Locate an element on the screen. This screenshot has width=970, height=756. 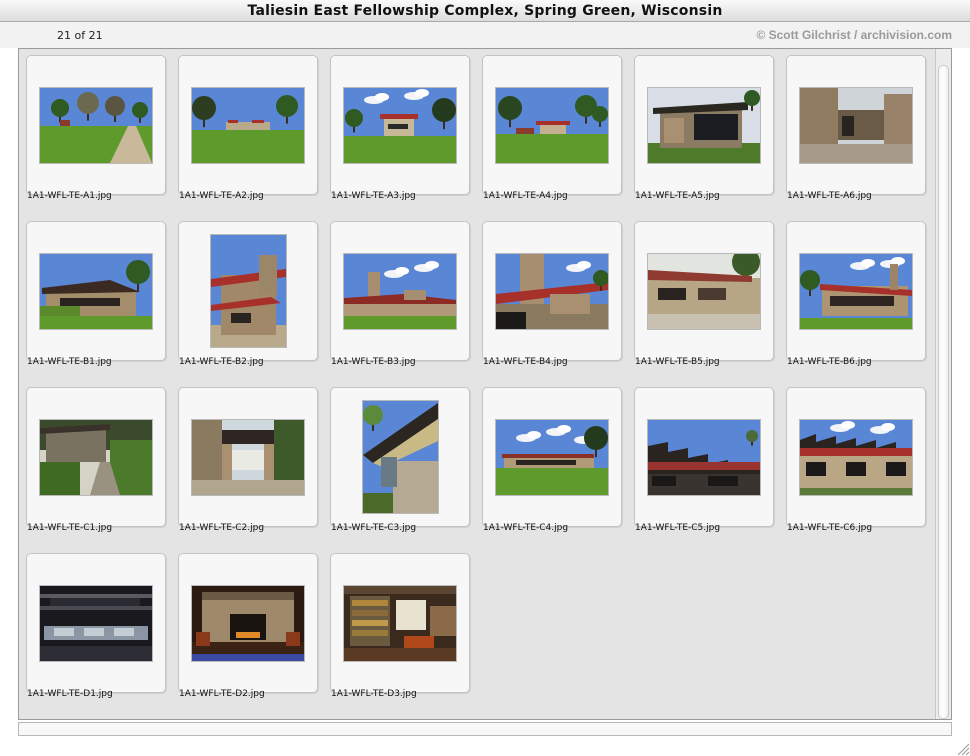
thumbnail-item: 1A1-WFL-TE-C5.jpg is located at coordinates (703, 461).